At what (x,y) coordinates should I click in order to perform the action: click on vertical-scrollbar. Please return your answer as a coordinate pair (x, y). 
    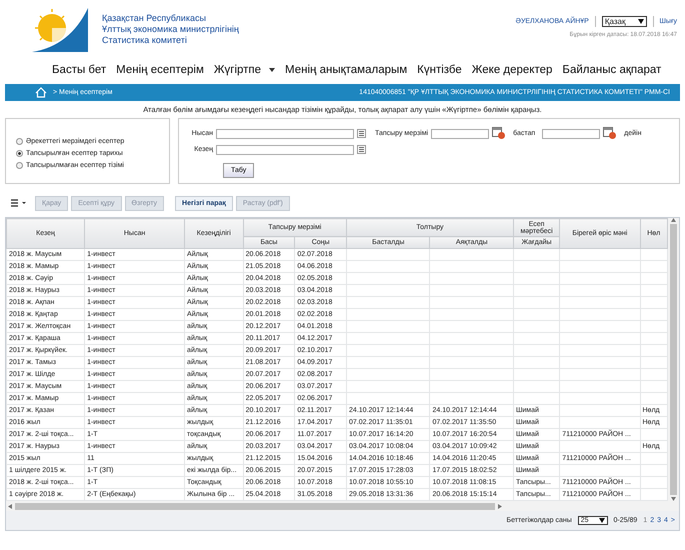
    Looking at the image, I should click on (673, 359).